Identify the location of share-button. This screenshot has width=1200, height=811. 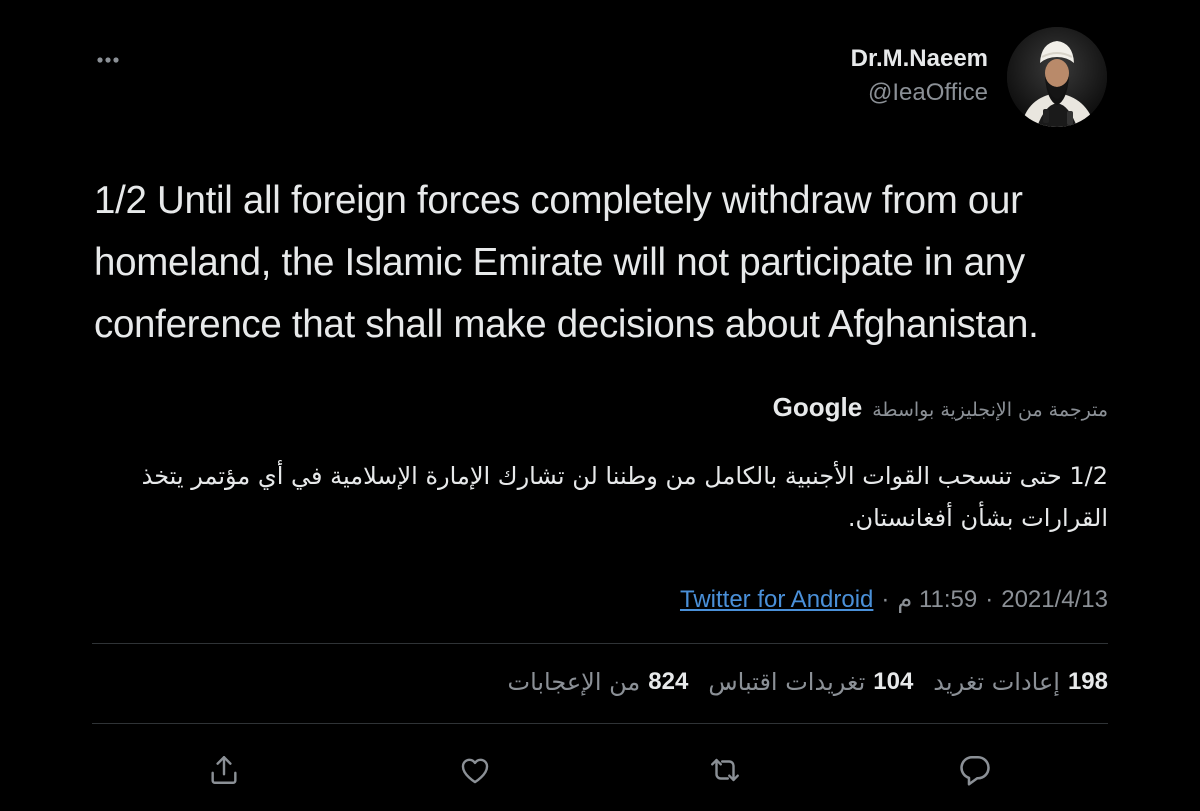
(224, 770).